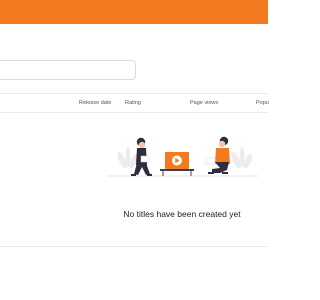 This screenshot has width=320, height=300. Describe the element at coordinates (134, 246) in the screenshot. I see `divider` at that location.